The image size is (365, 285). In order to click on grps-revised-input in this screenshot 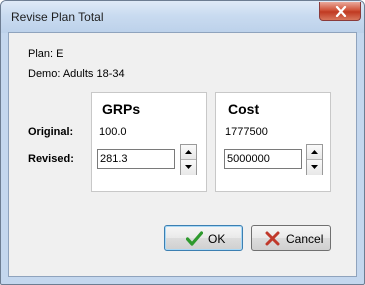, I will do `click(136, 159)`.